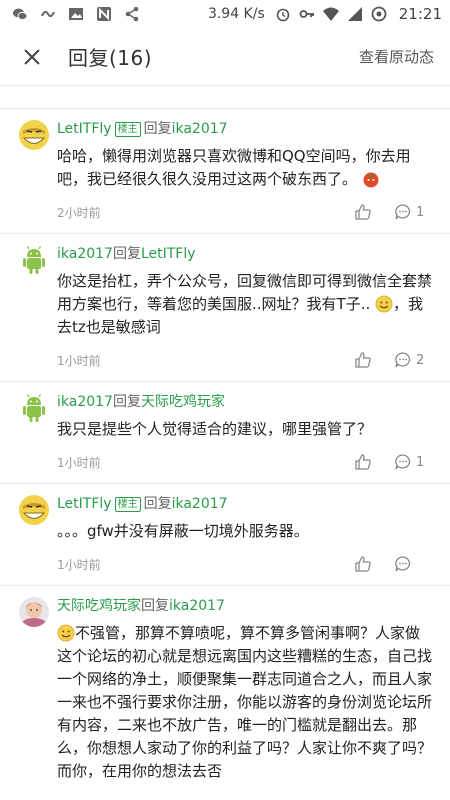  What do you see at coordinates (183, 402) in the screenshot?
I see `reply-target: 天际吃鸡玩家` at bounding box center [183, 402].